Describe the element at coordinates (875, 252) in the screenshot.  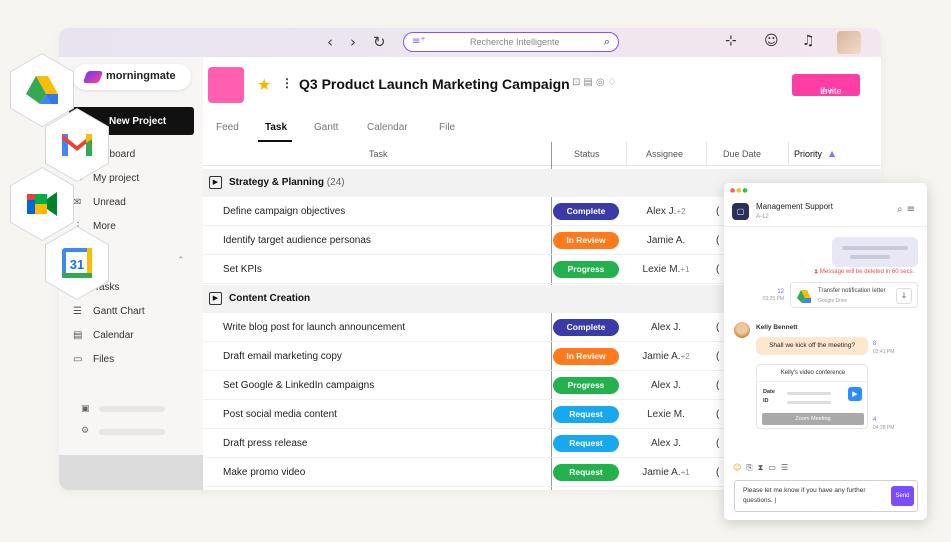
I see `message-bubble-self` at that location.